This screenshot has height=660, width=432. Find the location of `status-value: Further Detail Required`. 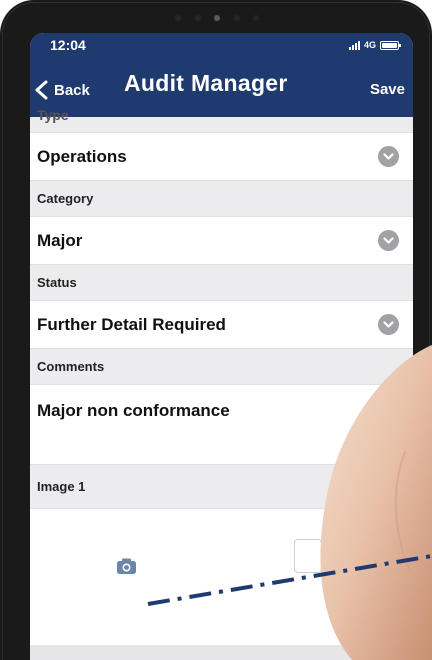

status-value: Further Detail Required is located at coordinates (131, 324).